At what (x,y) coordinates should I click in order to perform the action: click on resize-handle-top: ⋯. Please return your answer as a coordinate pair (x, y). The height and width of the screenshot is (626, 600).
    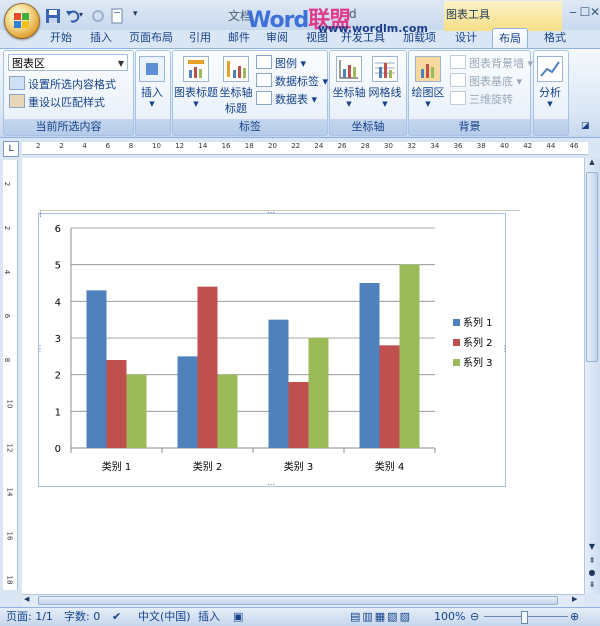
    Looking at the image, I should click on (271, 212).